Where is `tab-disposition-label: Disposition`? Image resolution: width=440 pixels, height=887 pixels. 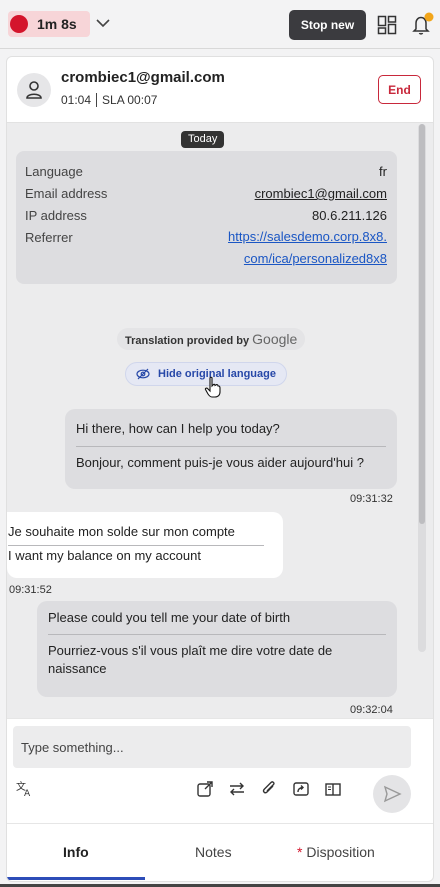 tab-disposition-label: Disposition is located at coordinates (340, 852).